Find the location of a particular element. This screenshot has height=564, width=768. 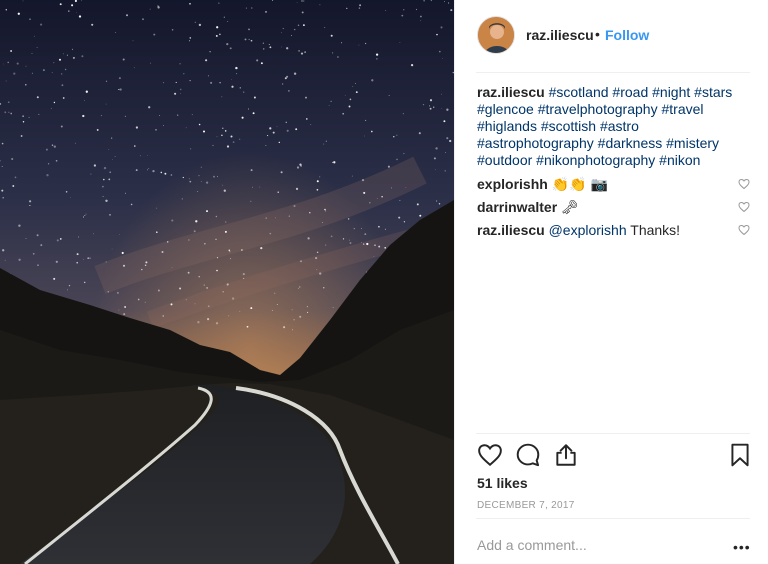

header-divider is located at coordinates (613, 72).